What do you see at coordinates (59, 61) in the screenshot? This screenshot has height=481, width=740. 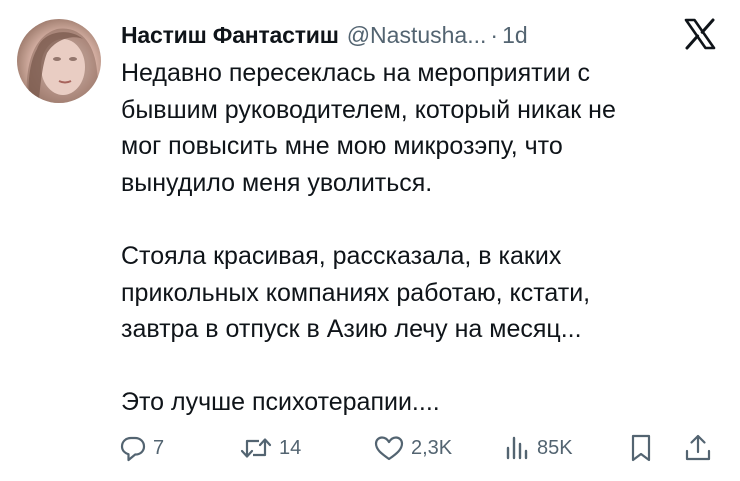 I see `avatar` at bounding box center [59, 61].